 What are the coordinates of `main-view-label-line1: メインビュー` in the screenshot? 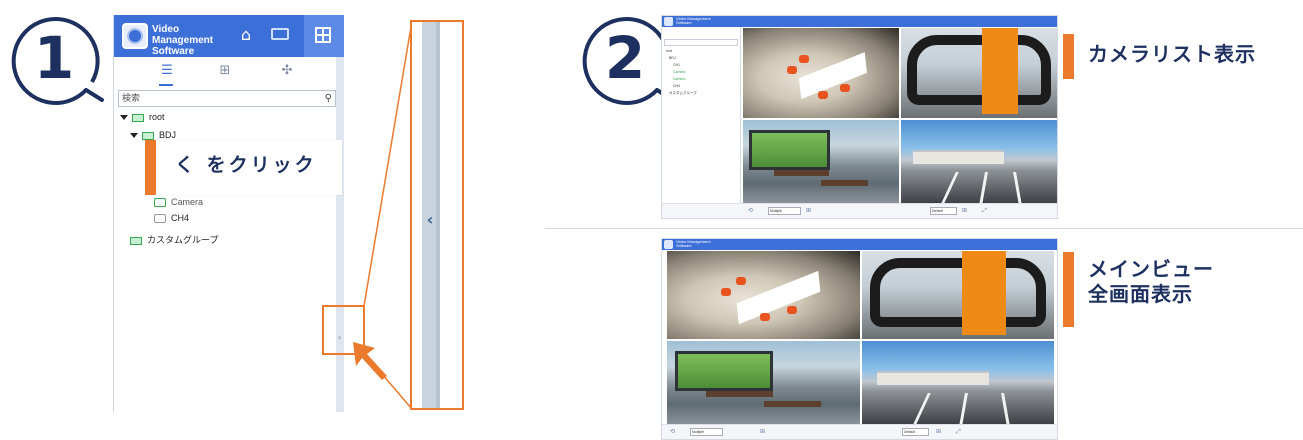 It's located at (1151, 269).